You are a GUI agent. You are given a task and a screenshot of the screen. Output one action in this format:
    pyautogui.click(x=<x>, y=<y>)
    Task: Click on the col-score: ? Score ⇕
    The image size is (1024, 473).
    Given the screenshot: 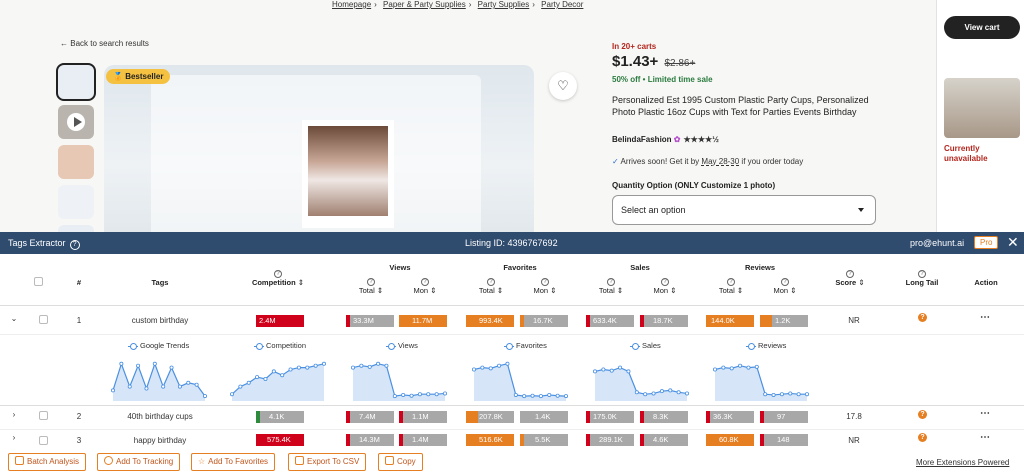 What is the action you would take?
    pyautogui.click(x=850, y=277)
    